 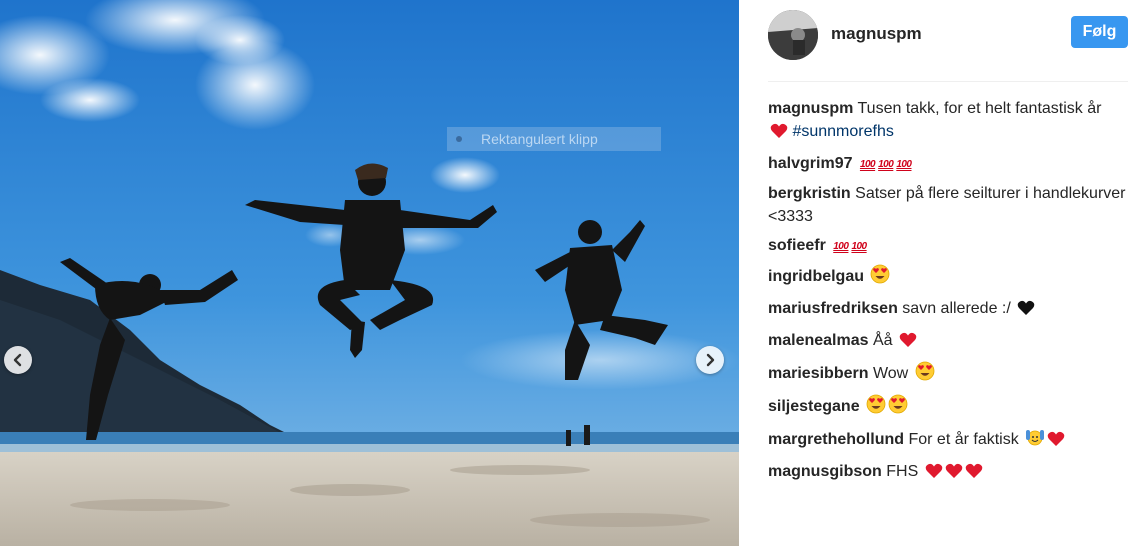 I want to click on comment-username: bergkristin, so click(x=809, y=193).